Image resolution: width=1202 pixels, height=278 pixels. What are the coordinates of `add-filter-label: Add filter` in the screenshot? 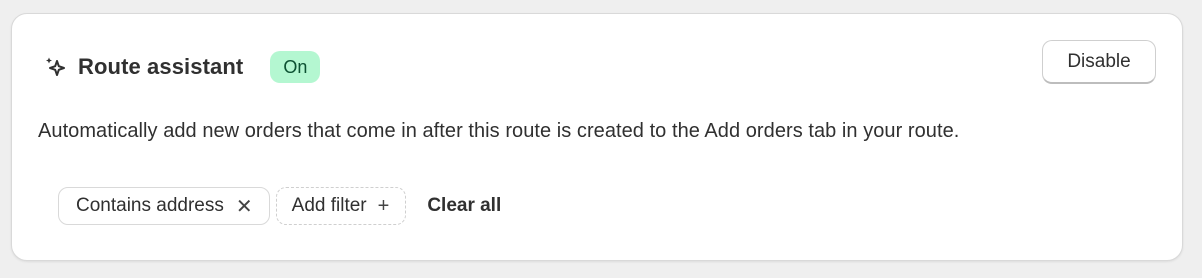 It's located at (329, 205).